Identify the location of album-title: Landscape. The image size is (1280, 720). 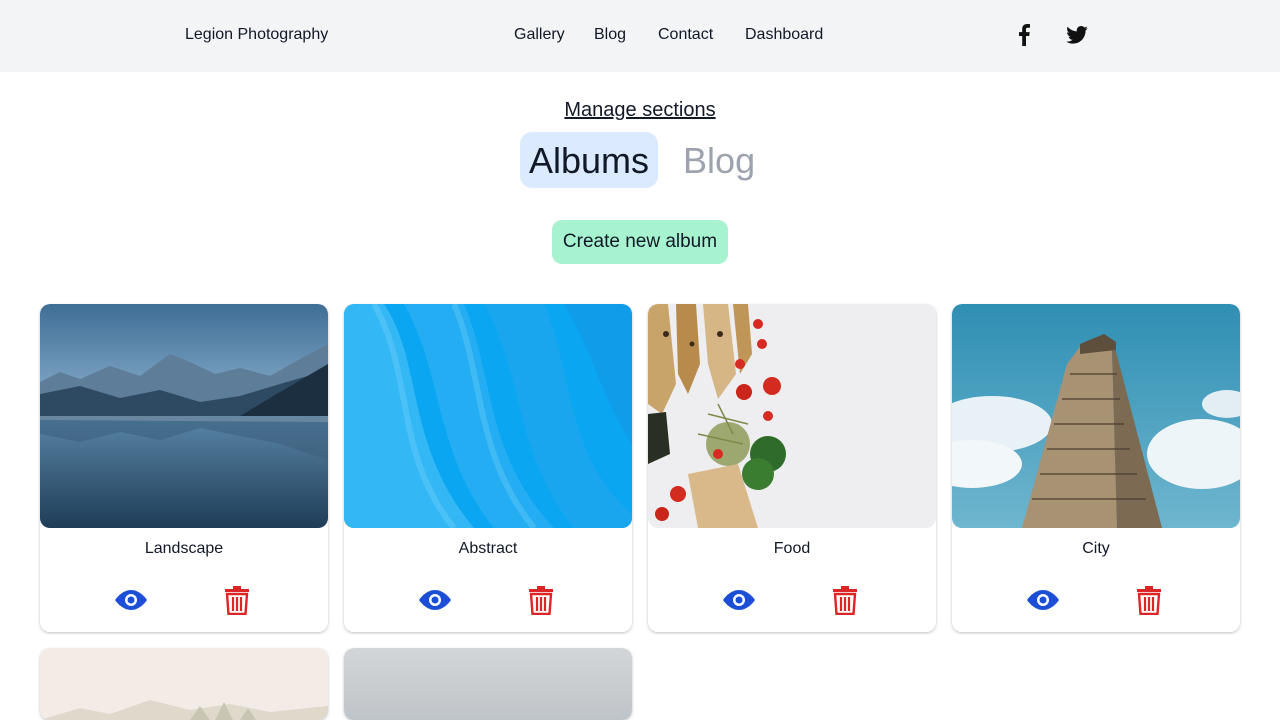
(184, 548).